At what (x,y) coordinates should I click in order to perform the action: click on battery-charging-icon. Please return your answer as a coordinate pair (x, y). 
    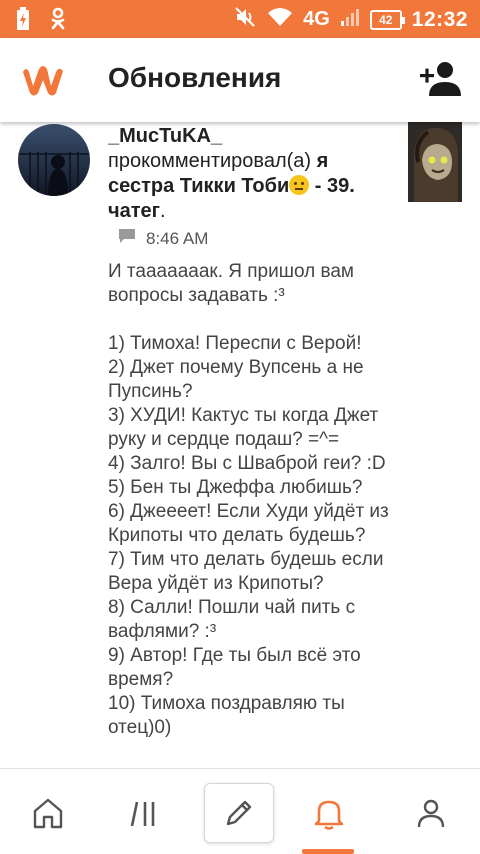
    Looking at the image, I should click on (23, 21).